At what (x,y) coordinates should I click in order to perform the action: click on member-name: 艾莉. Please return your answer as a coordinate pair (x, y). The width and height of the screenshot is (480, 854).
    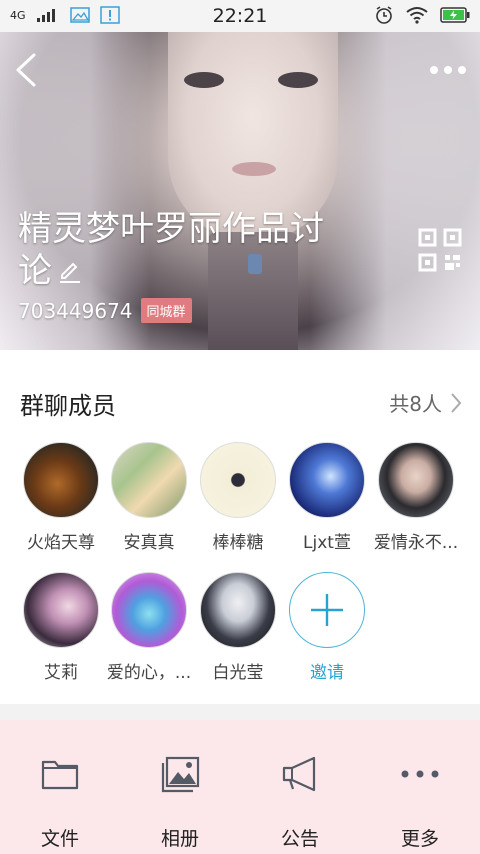
    Looking at the image, I should click on (61, 673).